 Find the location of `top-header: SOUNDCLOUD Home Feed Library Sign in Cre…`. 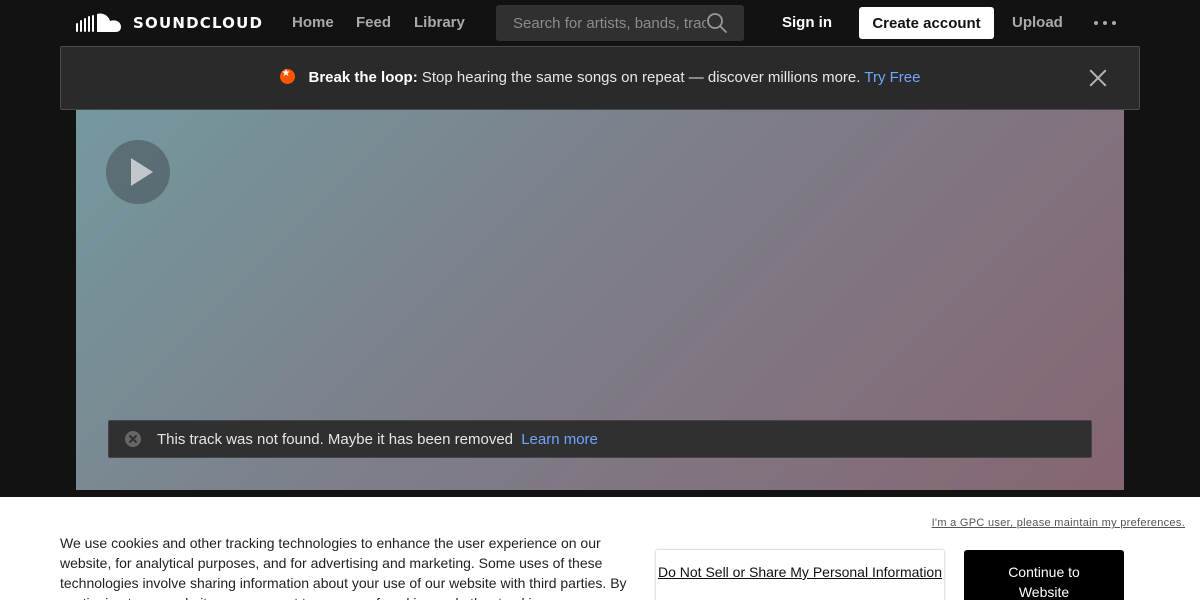

top-header: SOUNDCLOUD Home Feed Library Sign in Cre… is located at coordinates (600, 23).